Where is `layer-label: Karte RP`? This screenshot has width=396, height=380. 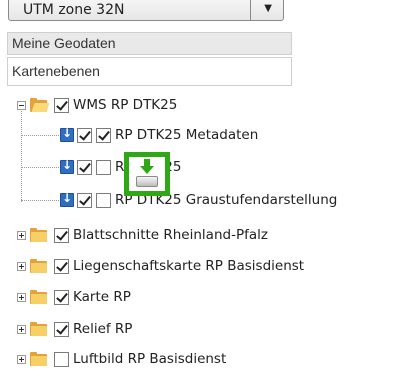
layer-label: Karte RP is located at coordinates (102, 297).